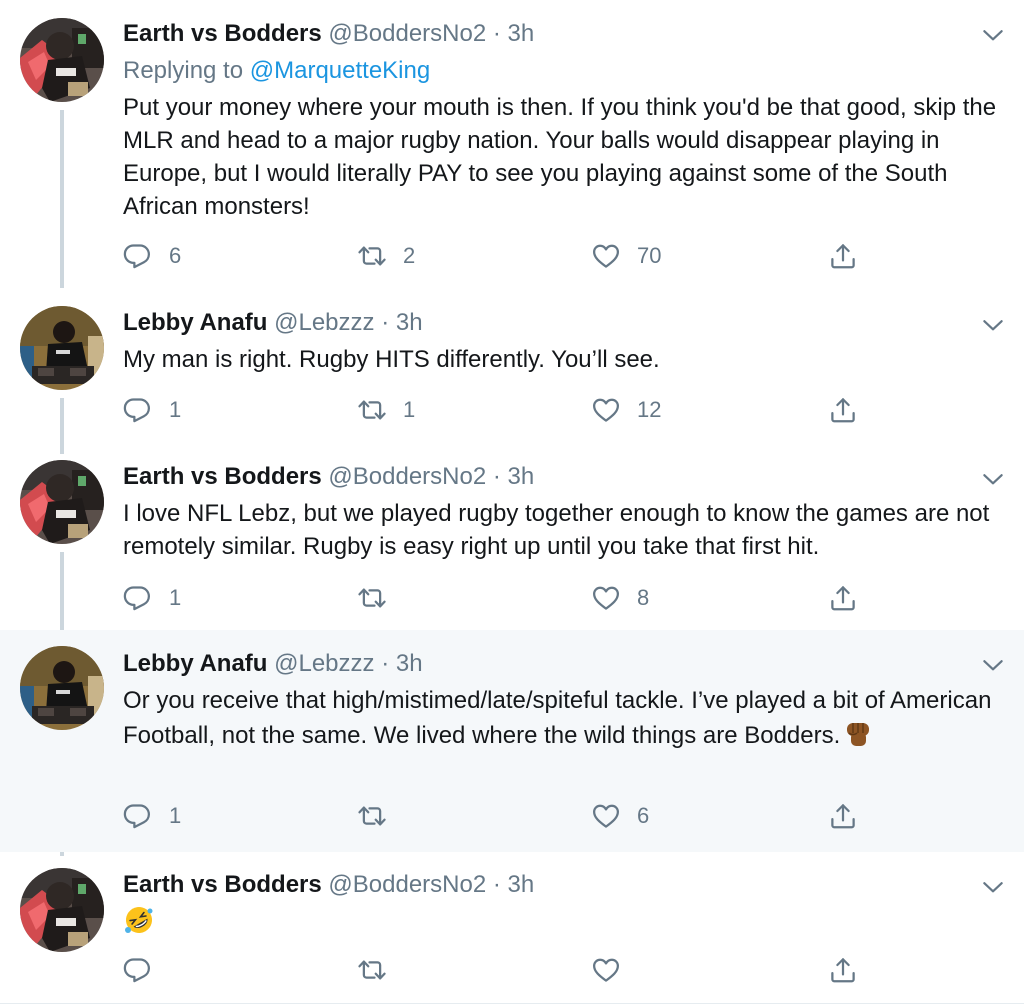 Image resolution: width=1024 pixels, height=1008 pixels. I want to click on retweet-button: 1, so click(386, 410).